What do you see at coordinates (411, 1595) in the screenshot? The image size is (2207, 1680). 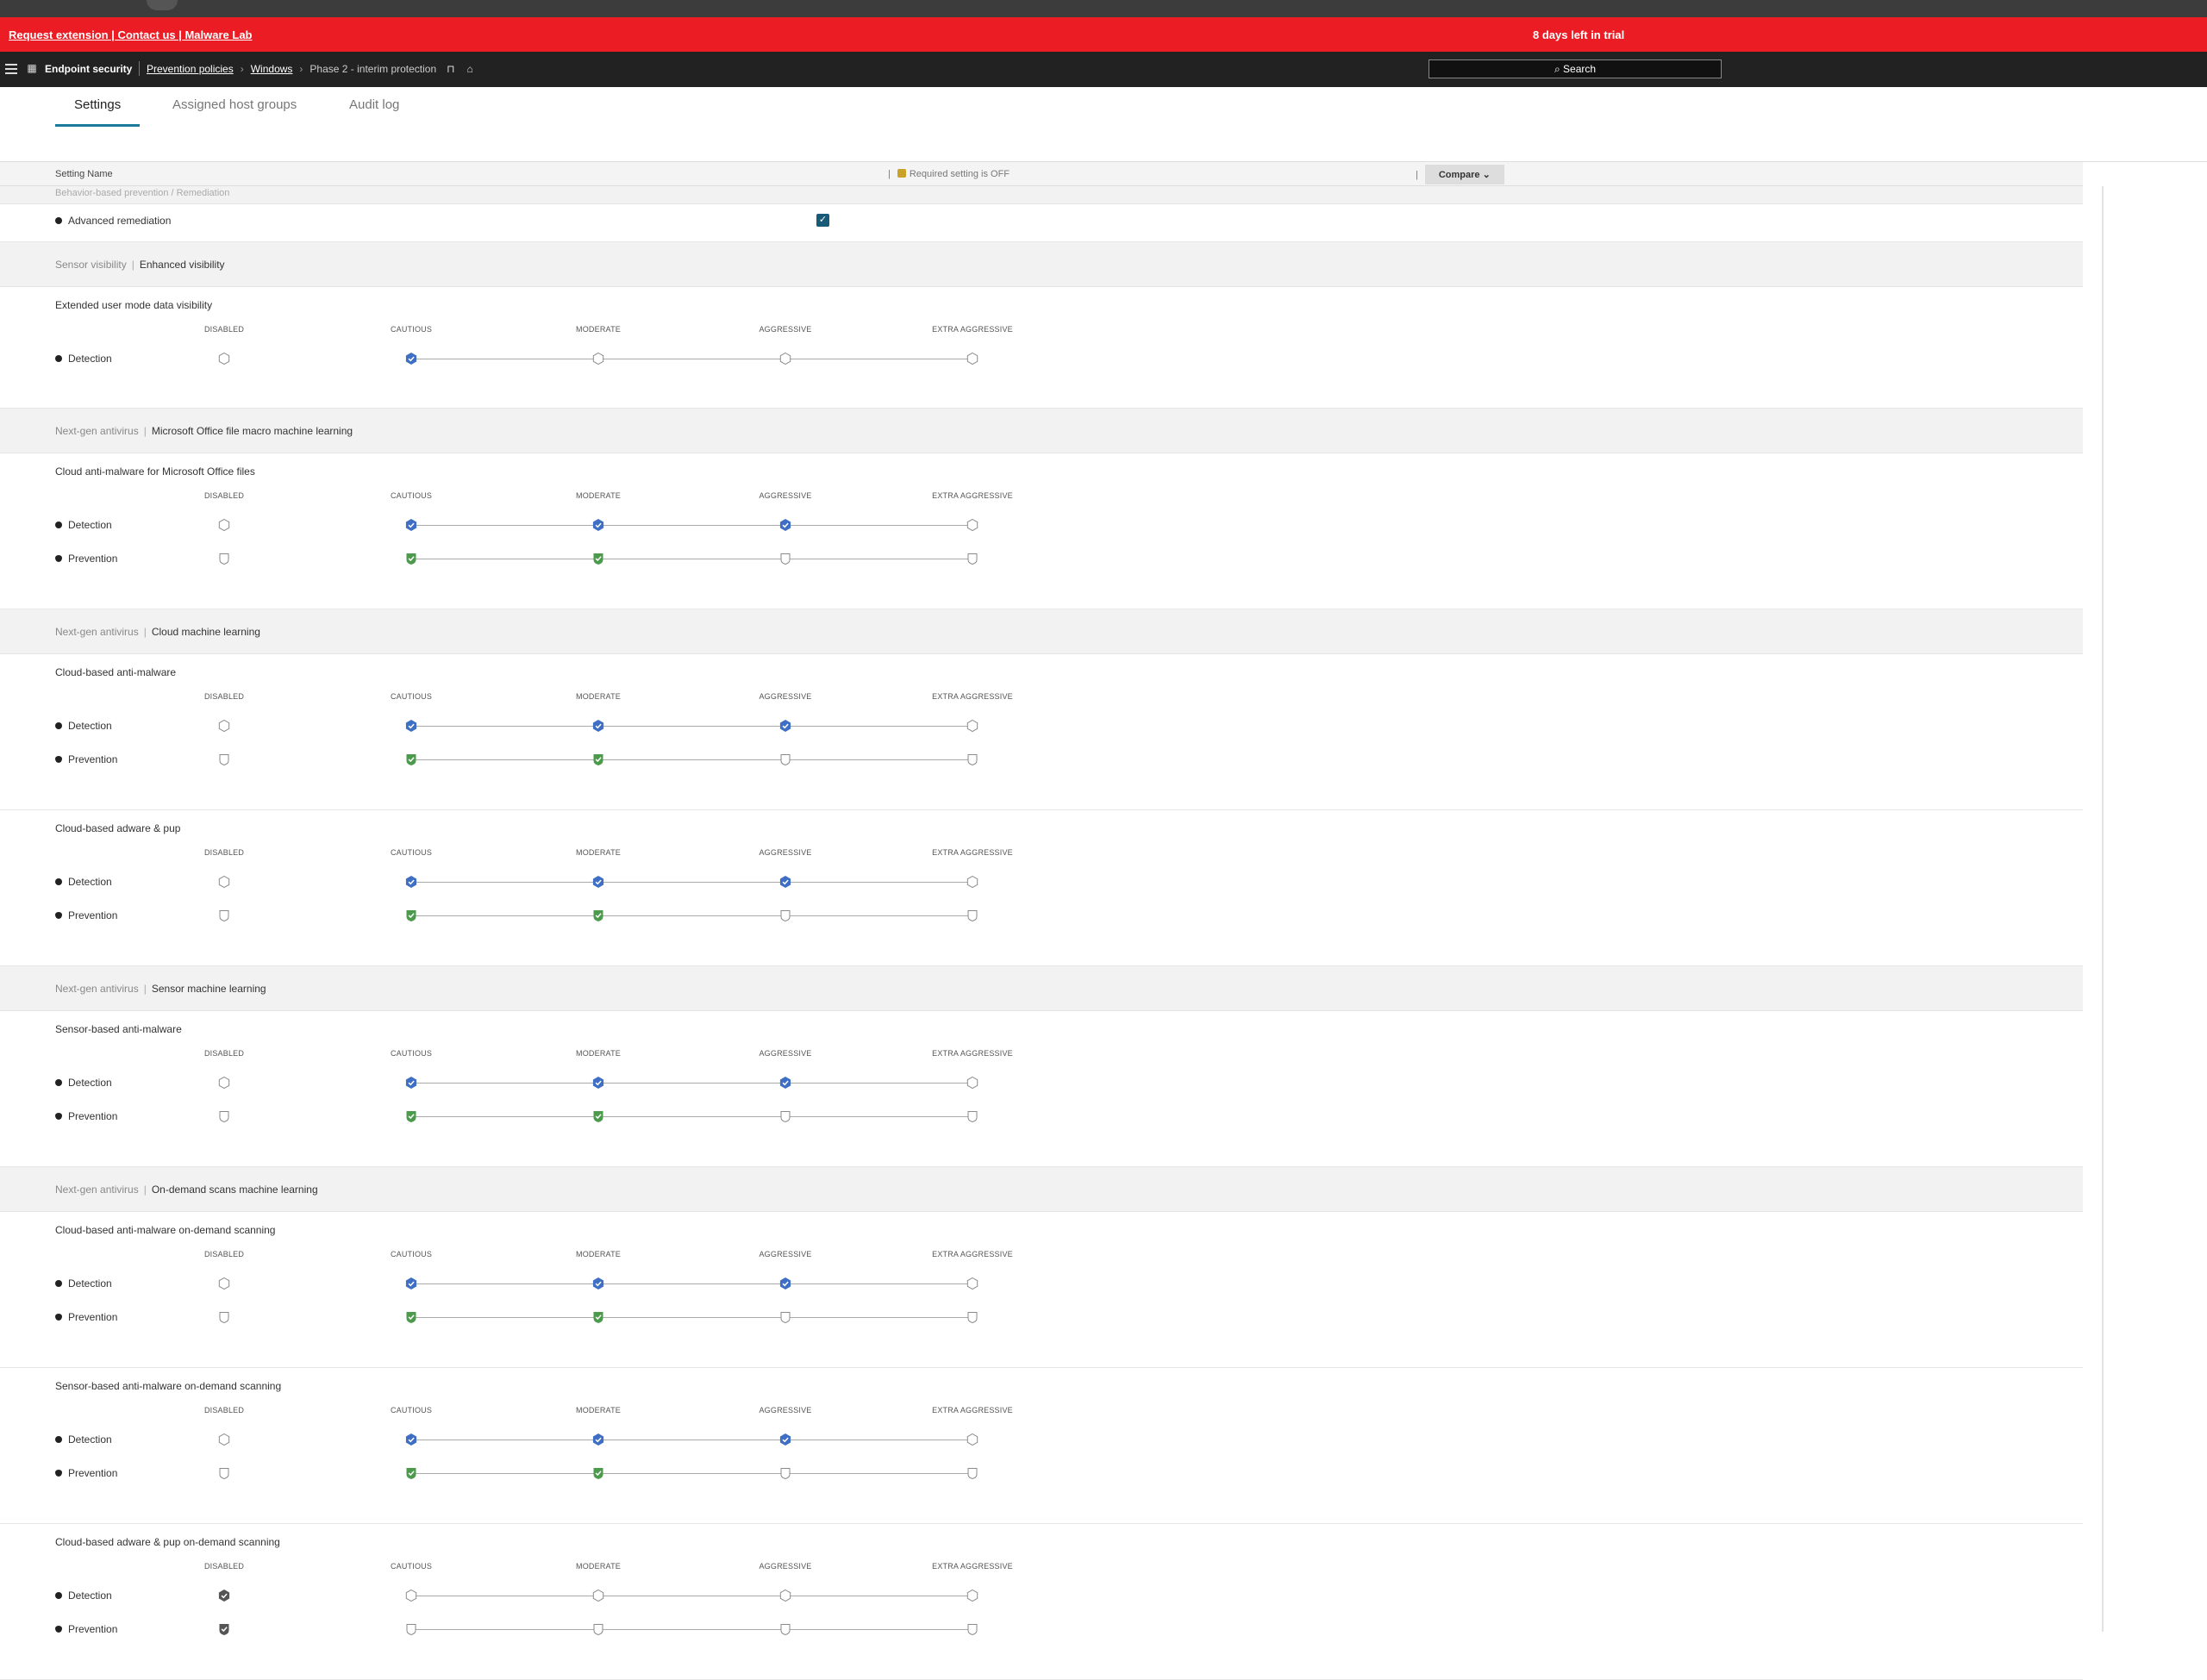 I see `detection-level-2-icon` at bounding box center [411, 1595].